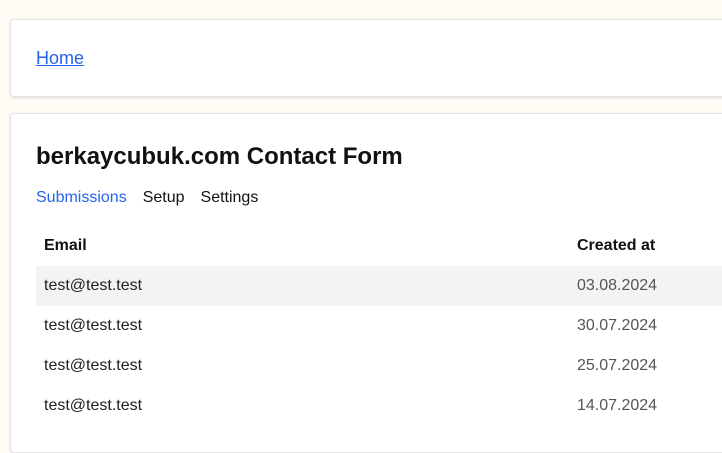 This screenshot has width=722, height=453. What do you see at coordinates (617, 365) in the screenshot?
I see `created-at-cell: 25.07.2024` at bounding box center [617, 365].